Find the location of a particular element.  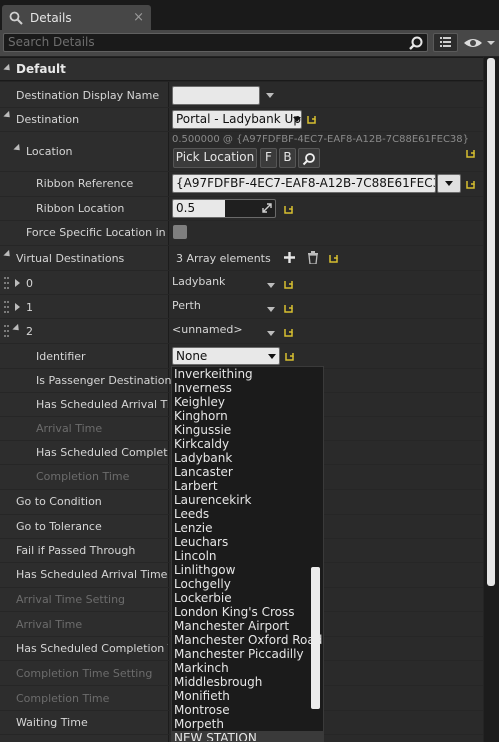

dropdown-option: Larbert is located at coordinates (247, 486).